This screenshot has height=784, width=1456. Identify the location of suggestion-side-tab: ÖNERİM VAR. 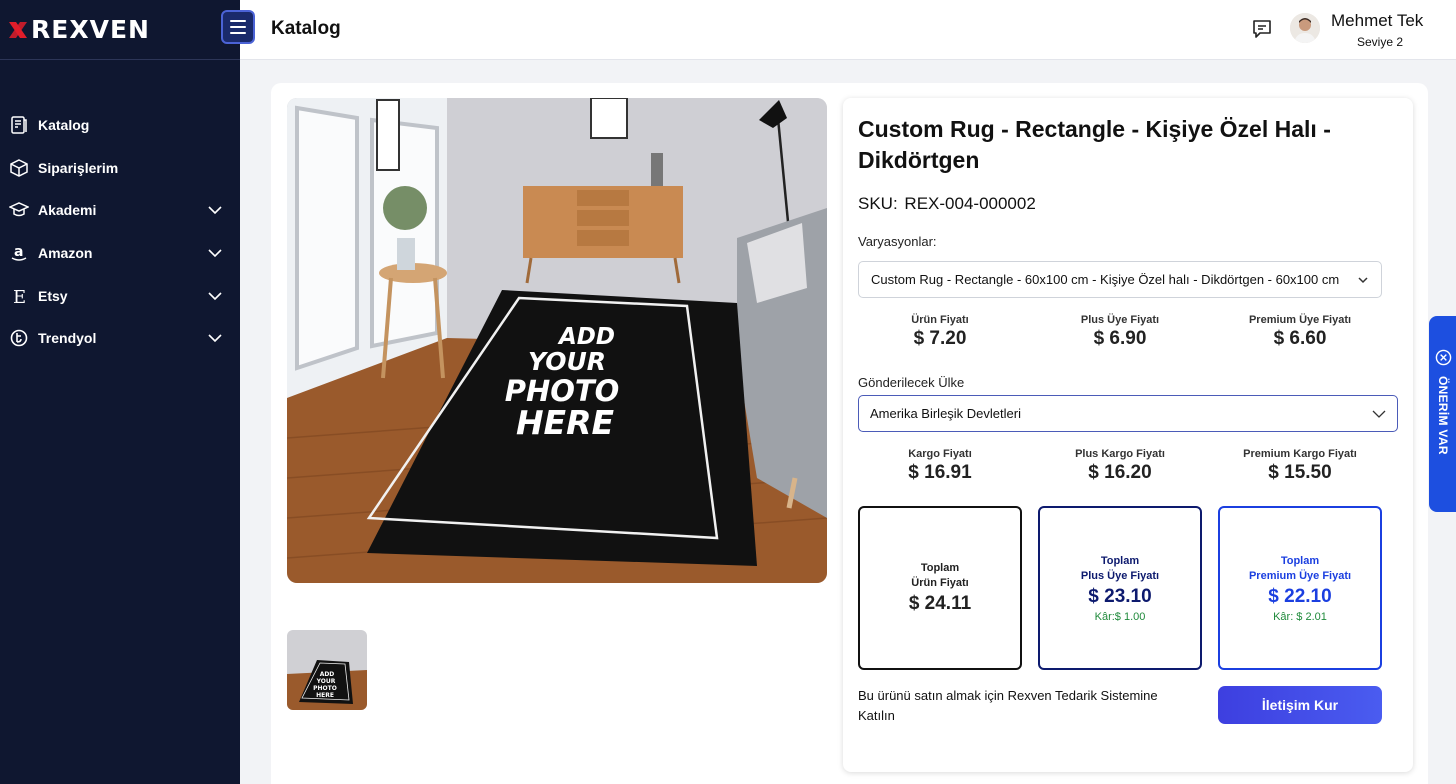
(1442, 414).